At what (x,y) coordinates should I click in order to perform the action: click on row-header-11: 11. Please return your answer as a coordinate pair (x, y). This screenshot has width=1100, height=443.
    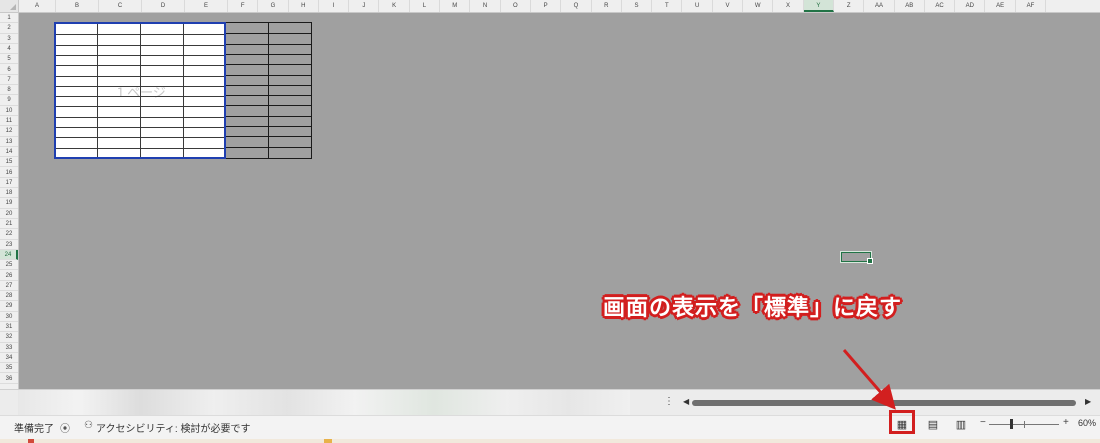
    Looking at the image, I should click on (9, 121).